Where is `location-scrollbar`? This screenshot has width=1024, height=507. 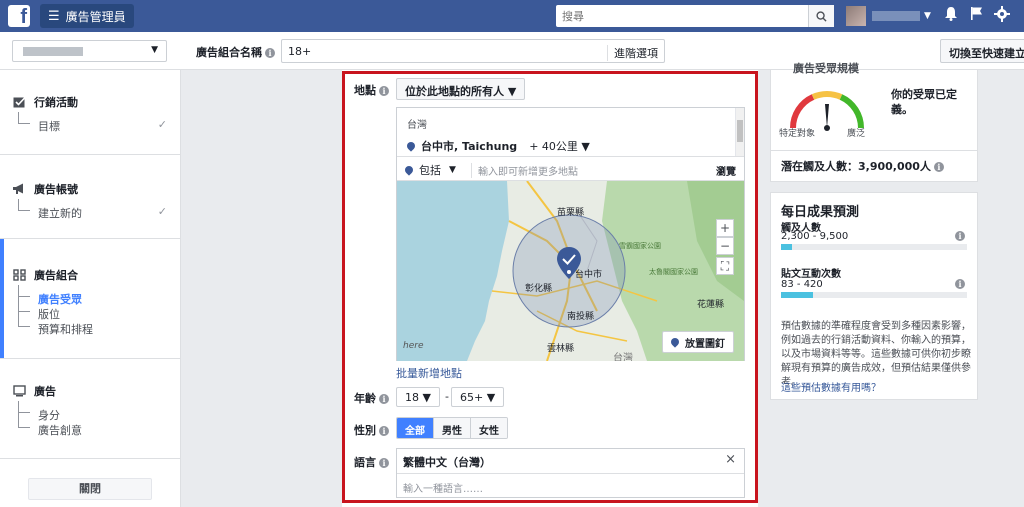
location-scrollbar is located at coordinates (739, 132).